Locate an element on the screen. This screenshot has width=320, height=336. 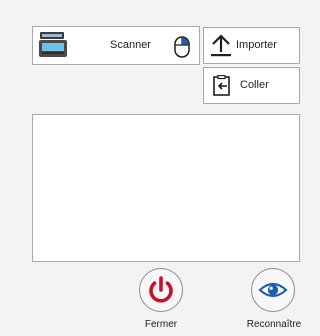
mouse-icon is located at coordinates (182, 47).